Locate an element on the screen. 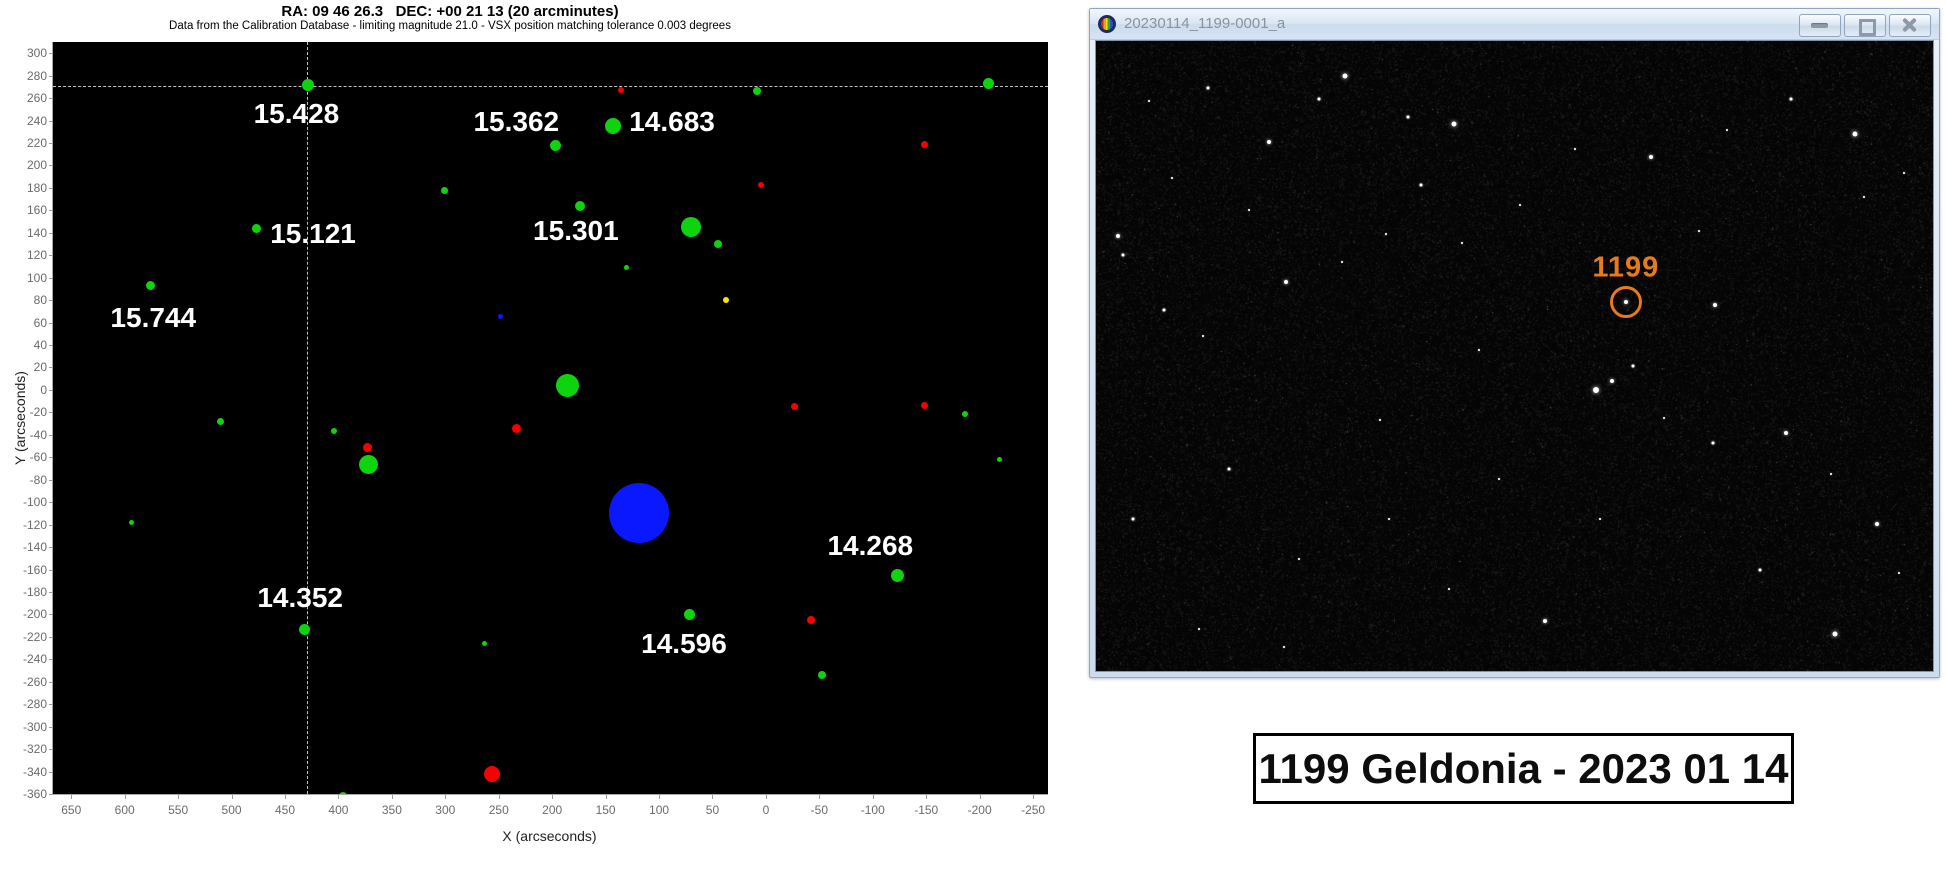  y-tick-label: 260 is located at coordinates (36, 98).